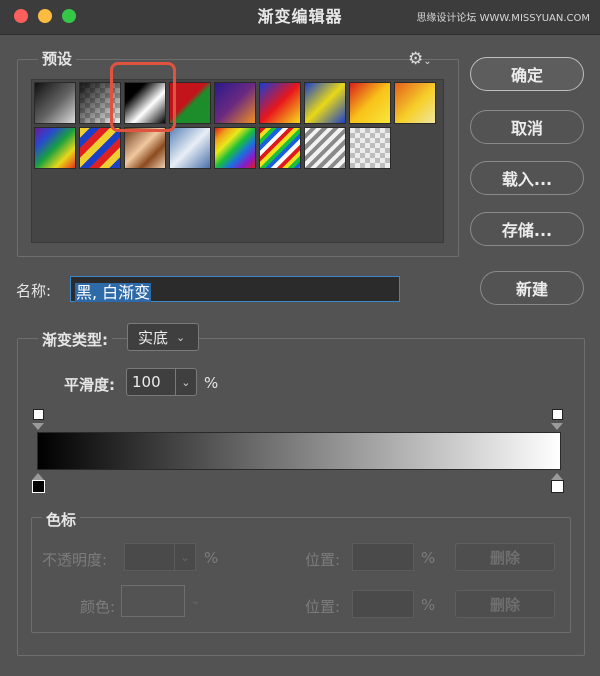 The width and height of the screenshot is (600, 676). Describe the element at coordinates (503, 18) in the screenshot. I see `watermark-text: 思缘设计论坛 WWW.MISSYUAN.COM` at that location.